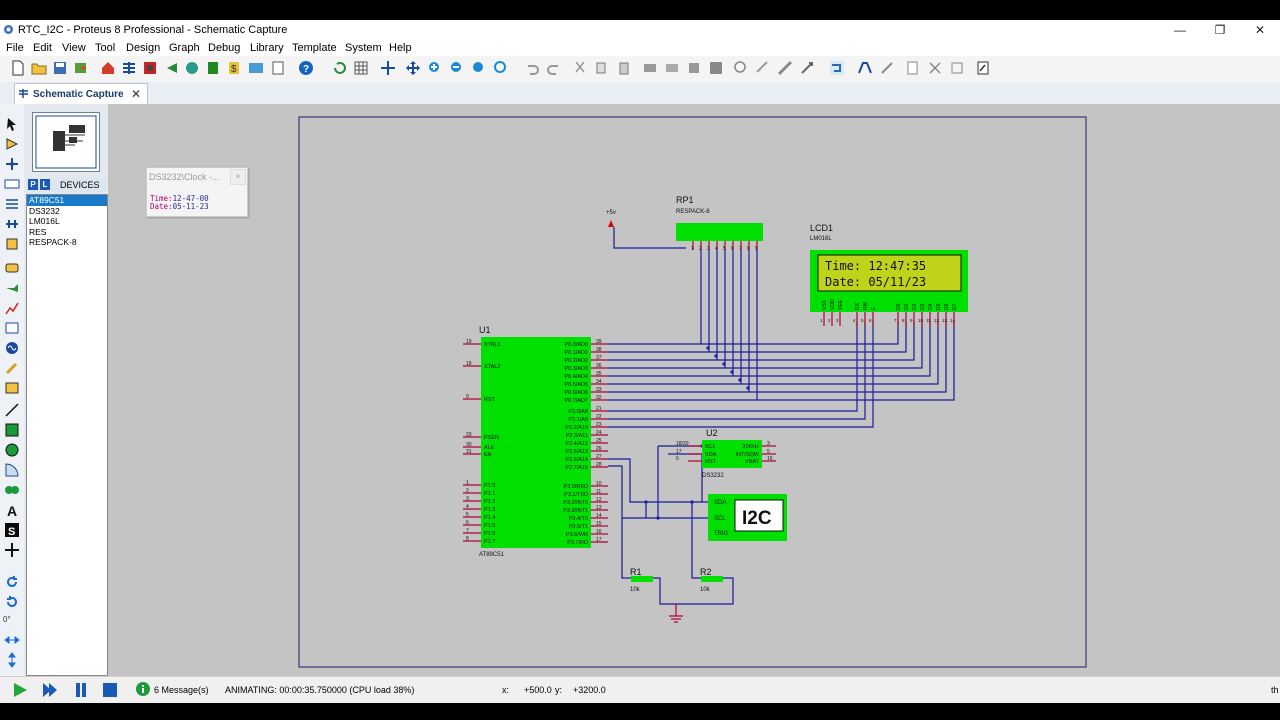  I want to click on new-file-icon, so click(18, 68).